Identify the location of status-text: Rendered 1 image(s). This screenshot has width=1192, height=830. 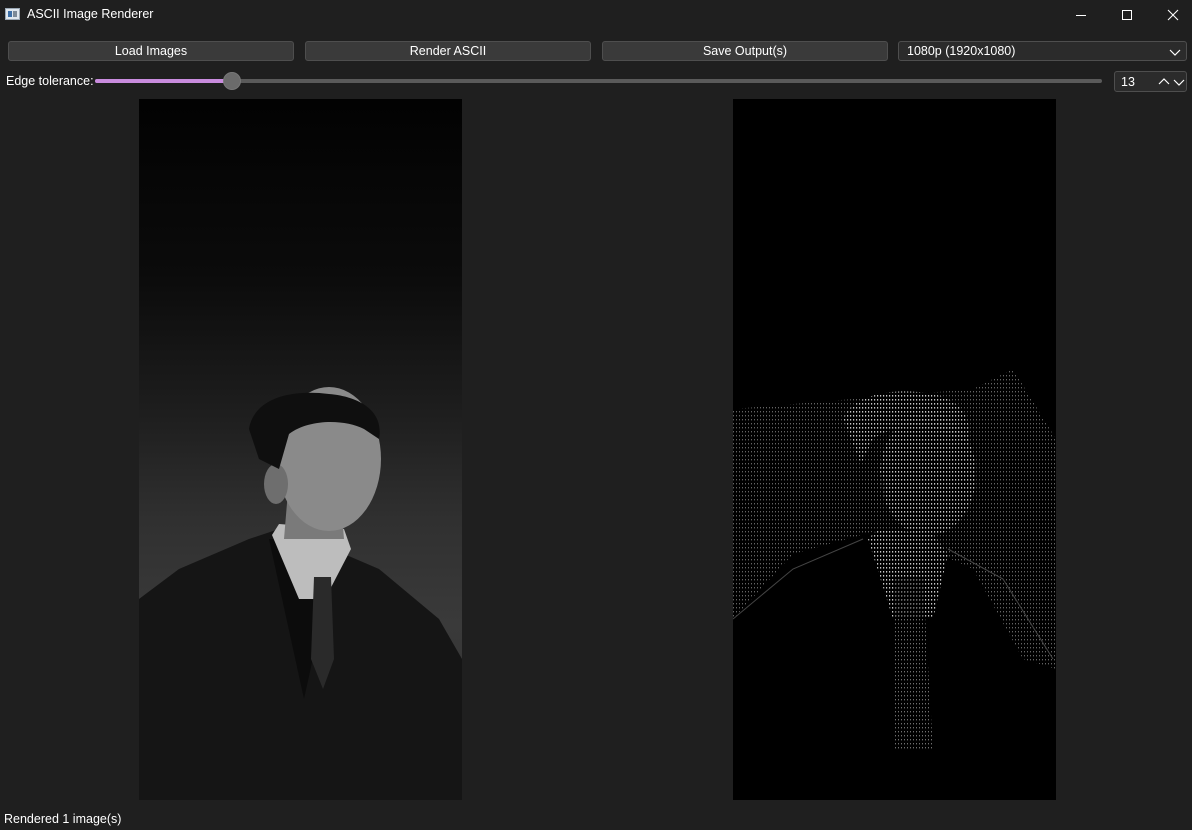
(63, 819).